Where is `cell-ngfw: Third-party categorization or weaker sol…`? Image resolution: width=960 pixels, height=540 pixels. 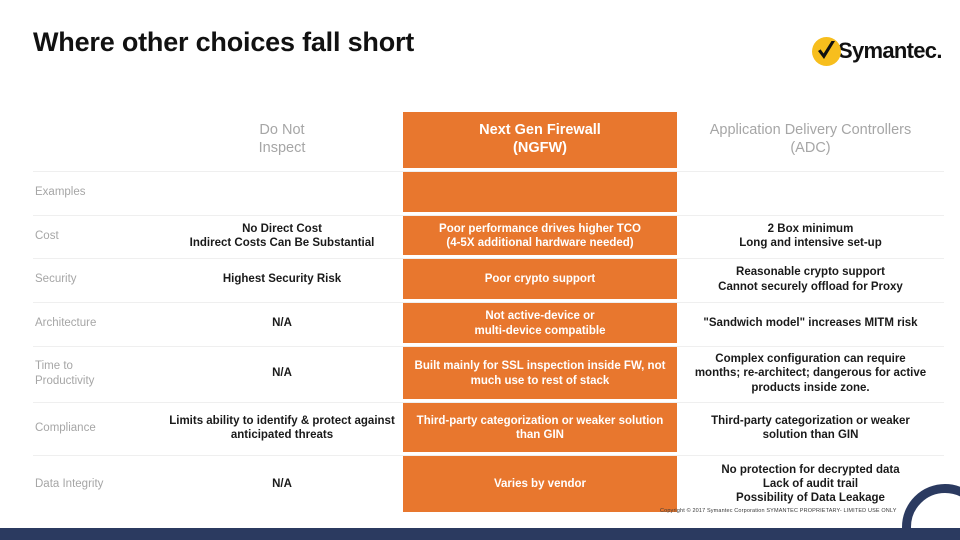
cell-ngfw: Third-party categorization or weaker sol… is located at coordinates (540, 428).